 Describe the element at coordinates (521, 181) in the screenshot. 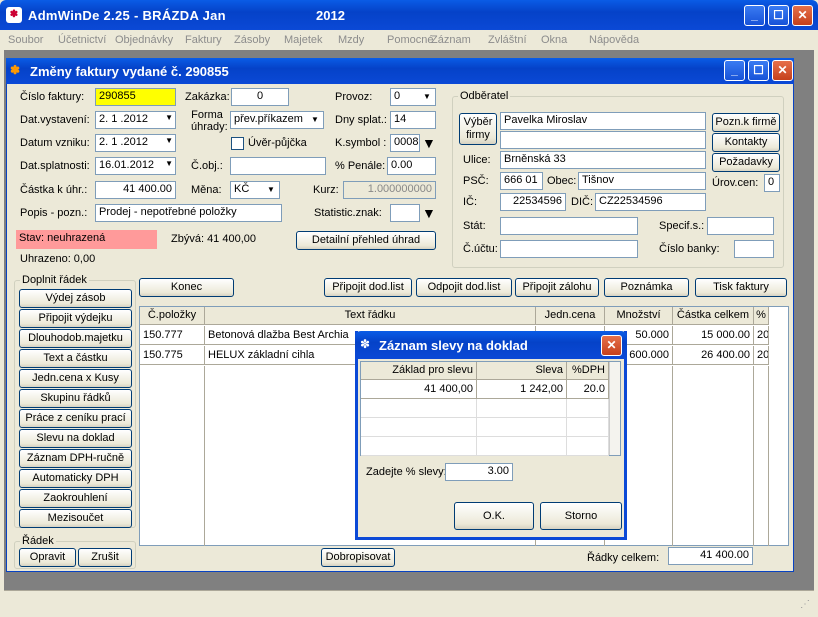

I see `psc-input: 666 01` at that location.